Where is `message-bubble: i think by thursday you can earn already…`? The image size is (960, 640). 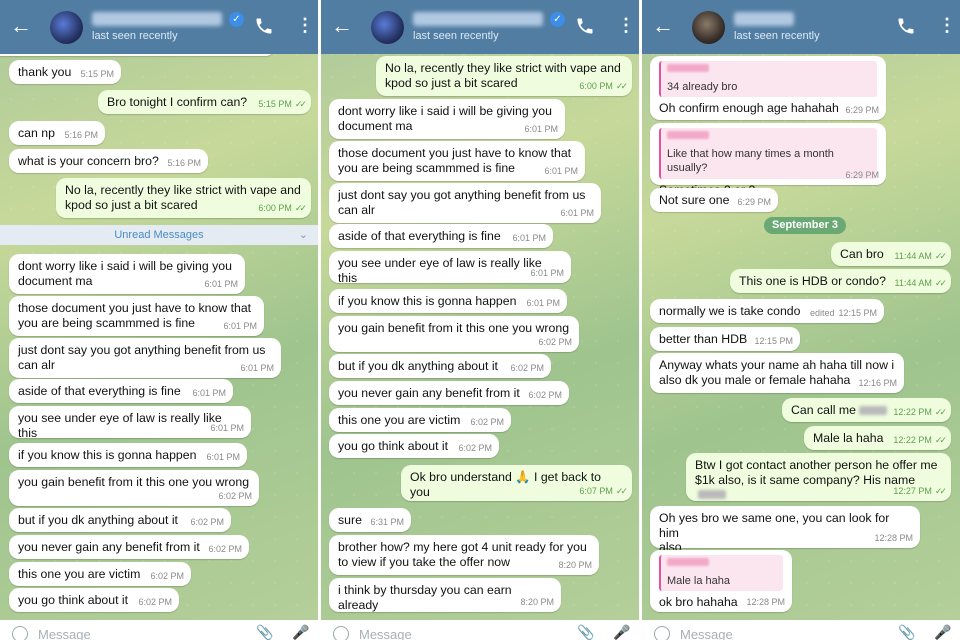
message-bubble: i think by thursday you can earn already… is located at coordinates (445, 595).